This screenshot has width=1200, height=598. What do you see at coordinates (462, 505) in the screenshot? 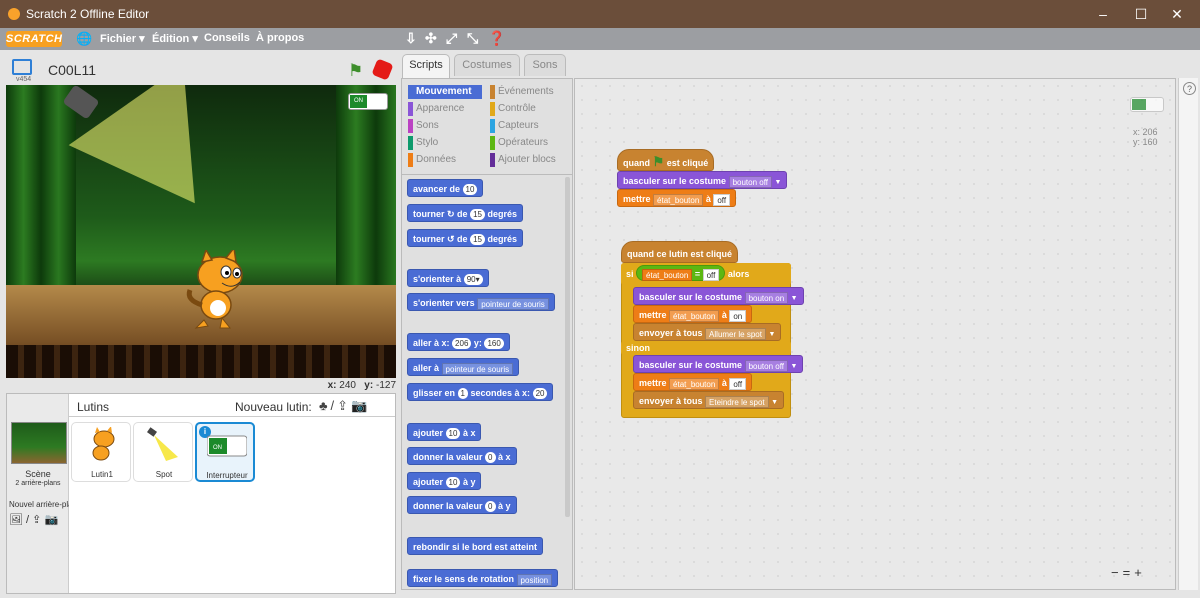
I see `block-set-y: donner la valeur 0 à y` at bounding box center [462, 505].